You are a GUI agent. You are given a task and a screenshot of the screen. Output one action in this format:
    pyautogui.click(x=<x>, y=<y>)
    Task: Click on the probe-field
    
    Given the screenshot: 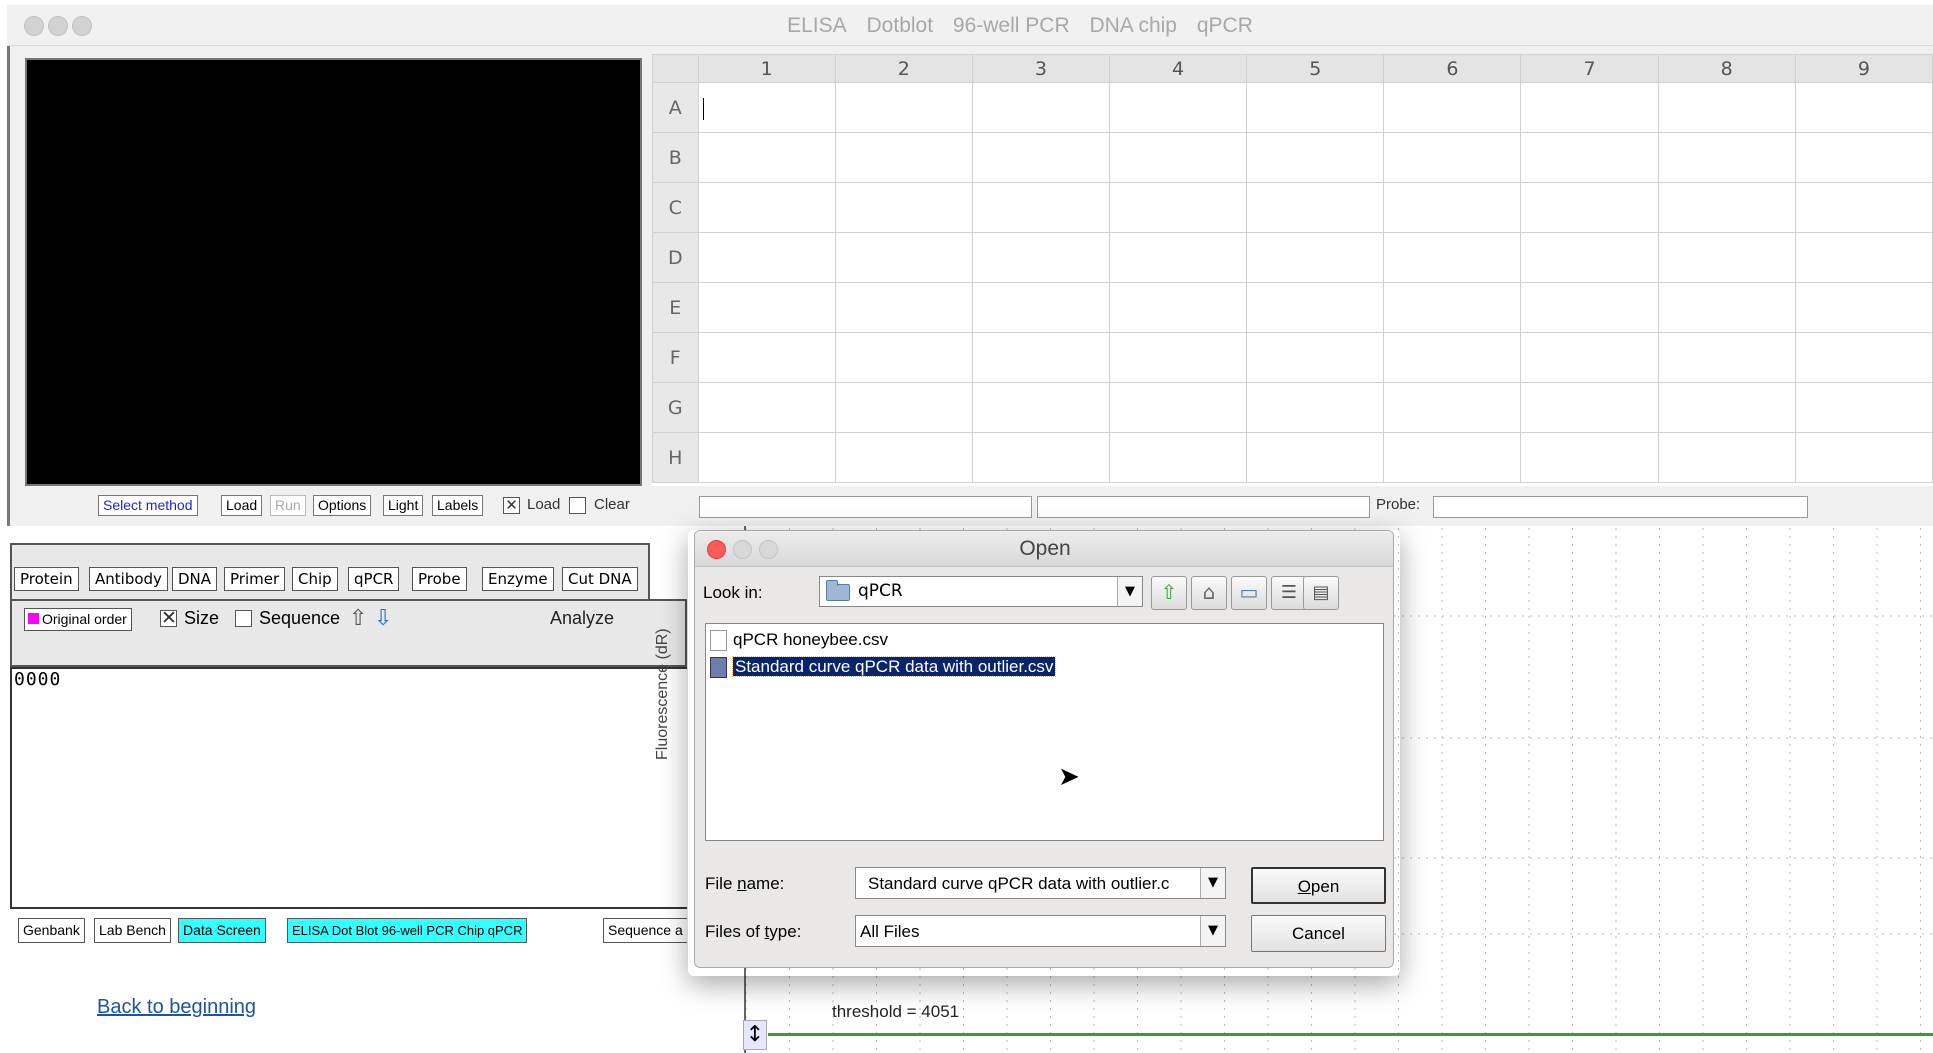 What is the action you would take?
    pyautogui.click(x=1620, y=507)
    